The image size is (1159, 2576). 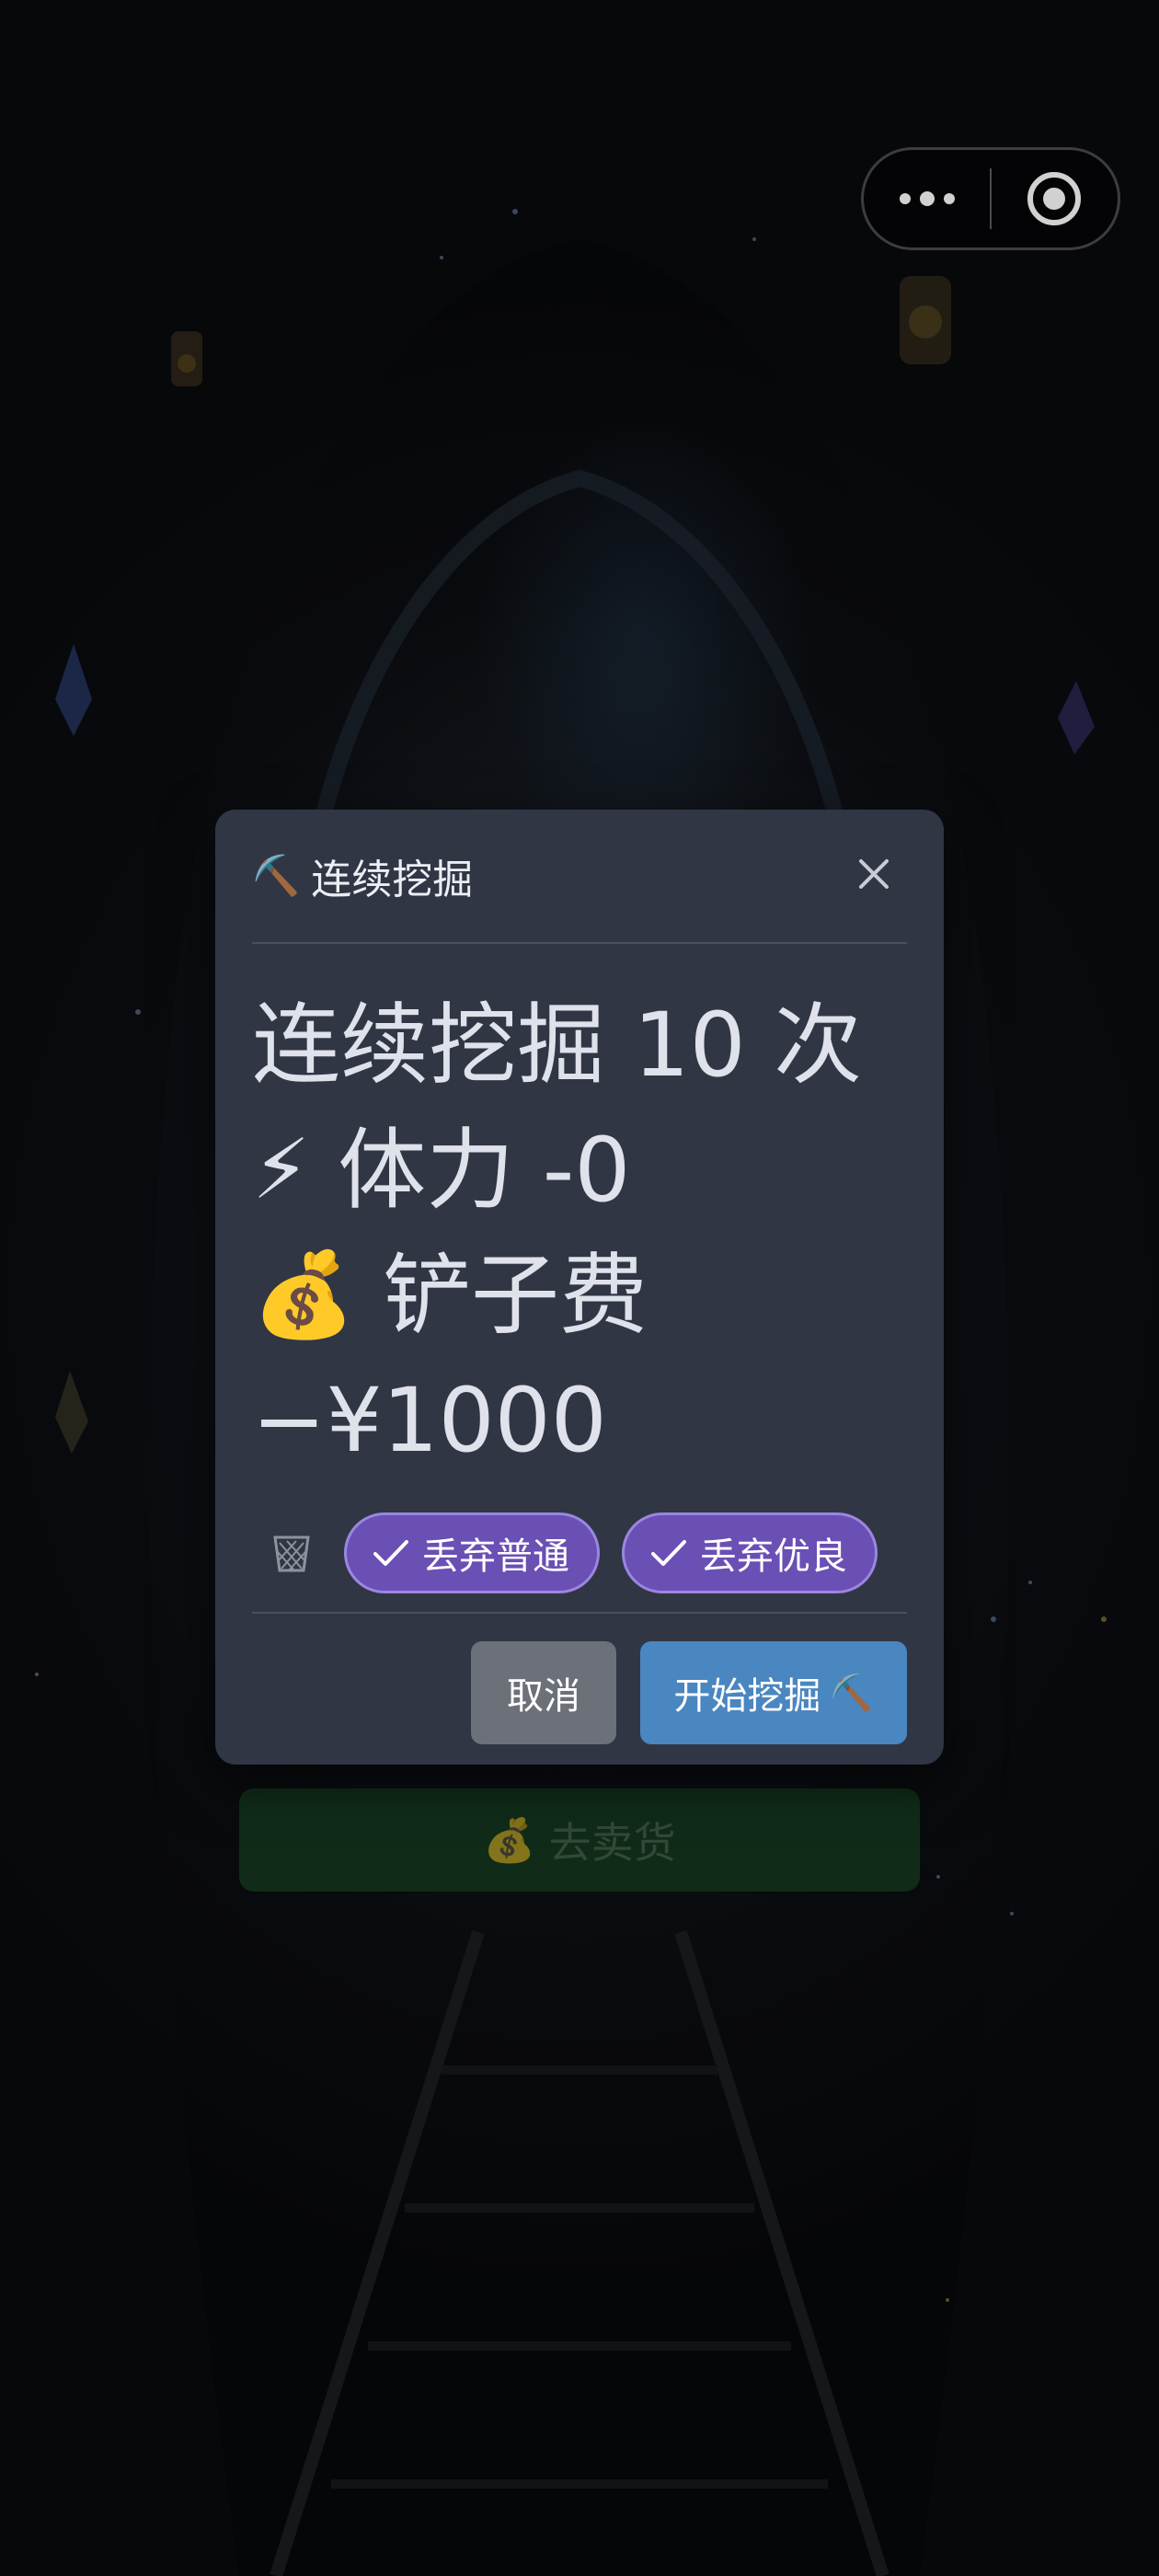 I want to click on start-dig-button: 开始挖掘 ⛏️, so click(x=773, y=1692).